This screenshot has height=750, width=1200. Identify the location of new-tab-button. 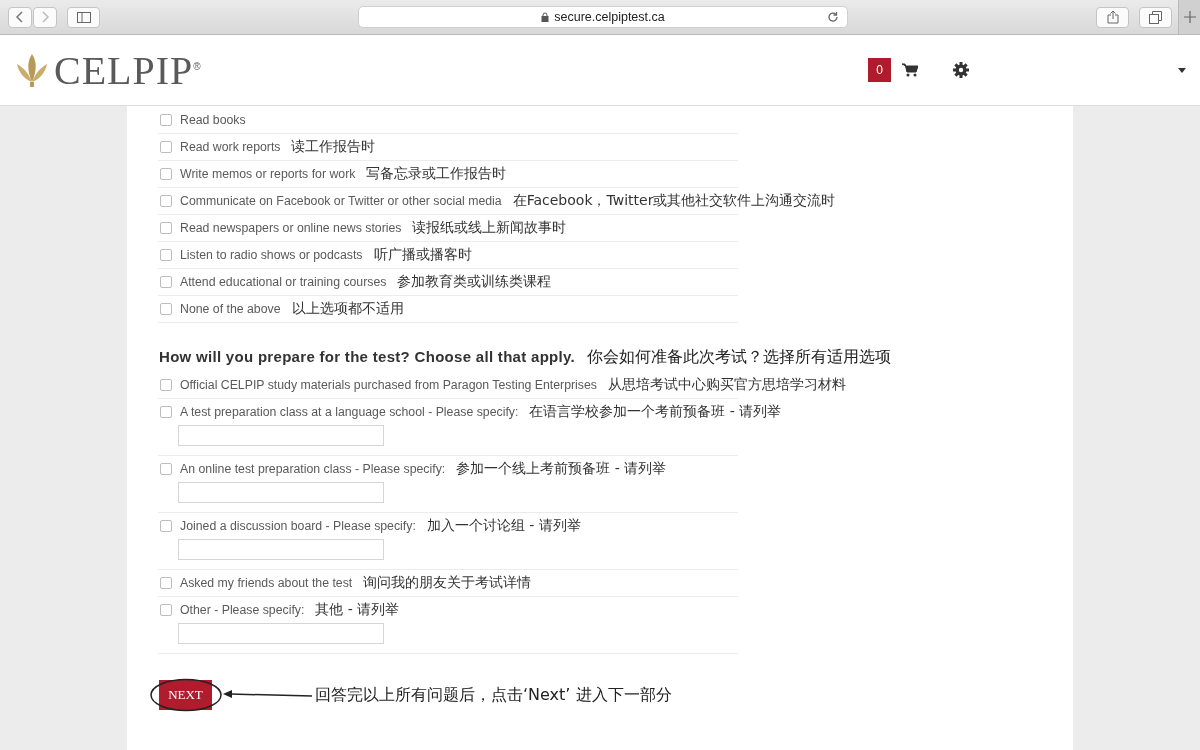
(1189, 17).